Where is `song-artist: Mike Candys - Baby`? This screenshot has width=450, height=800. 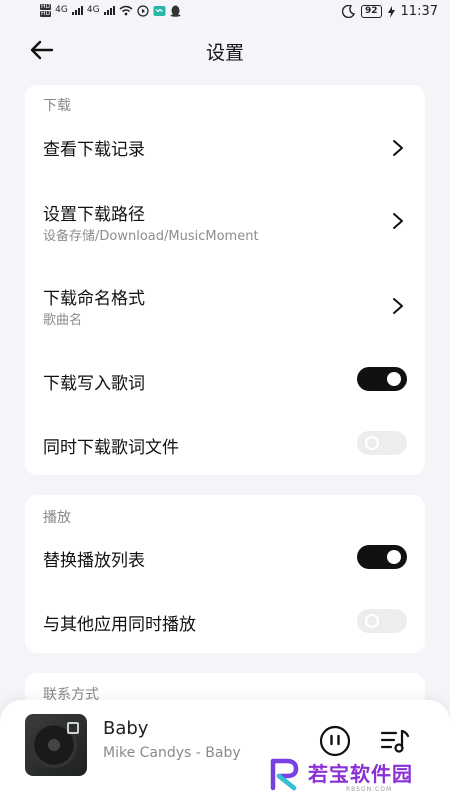
song-artist: Mike Candys - Baby is located at coordinates (172, 753).